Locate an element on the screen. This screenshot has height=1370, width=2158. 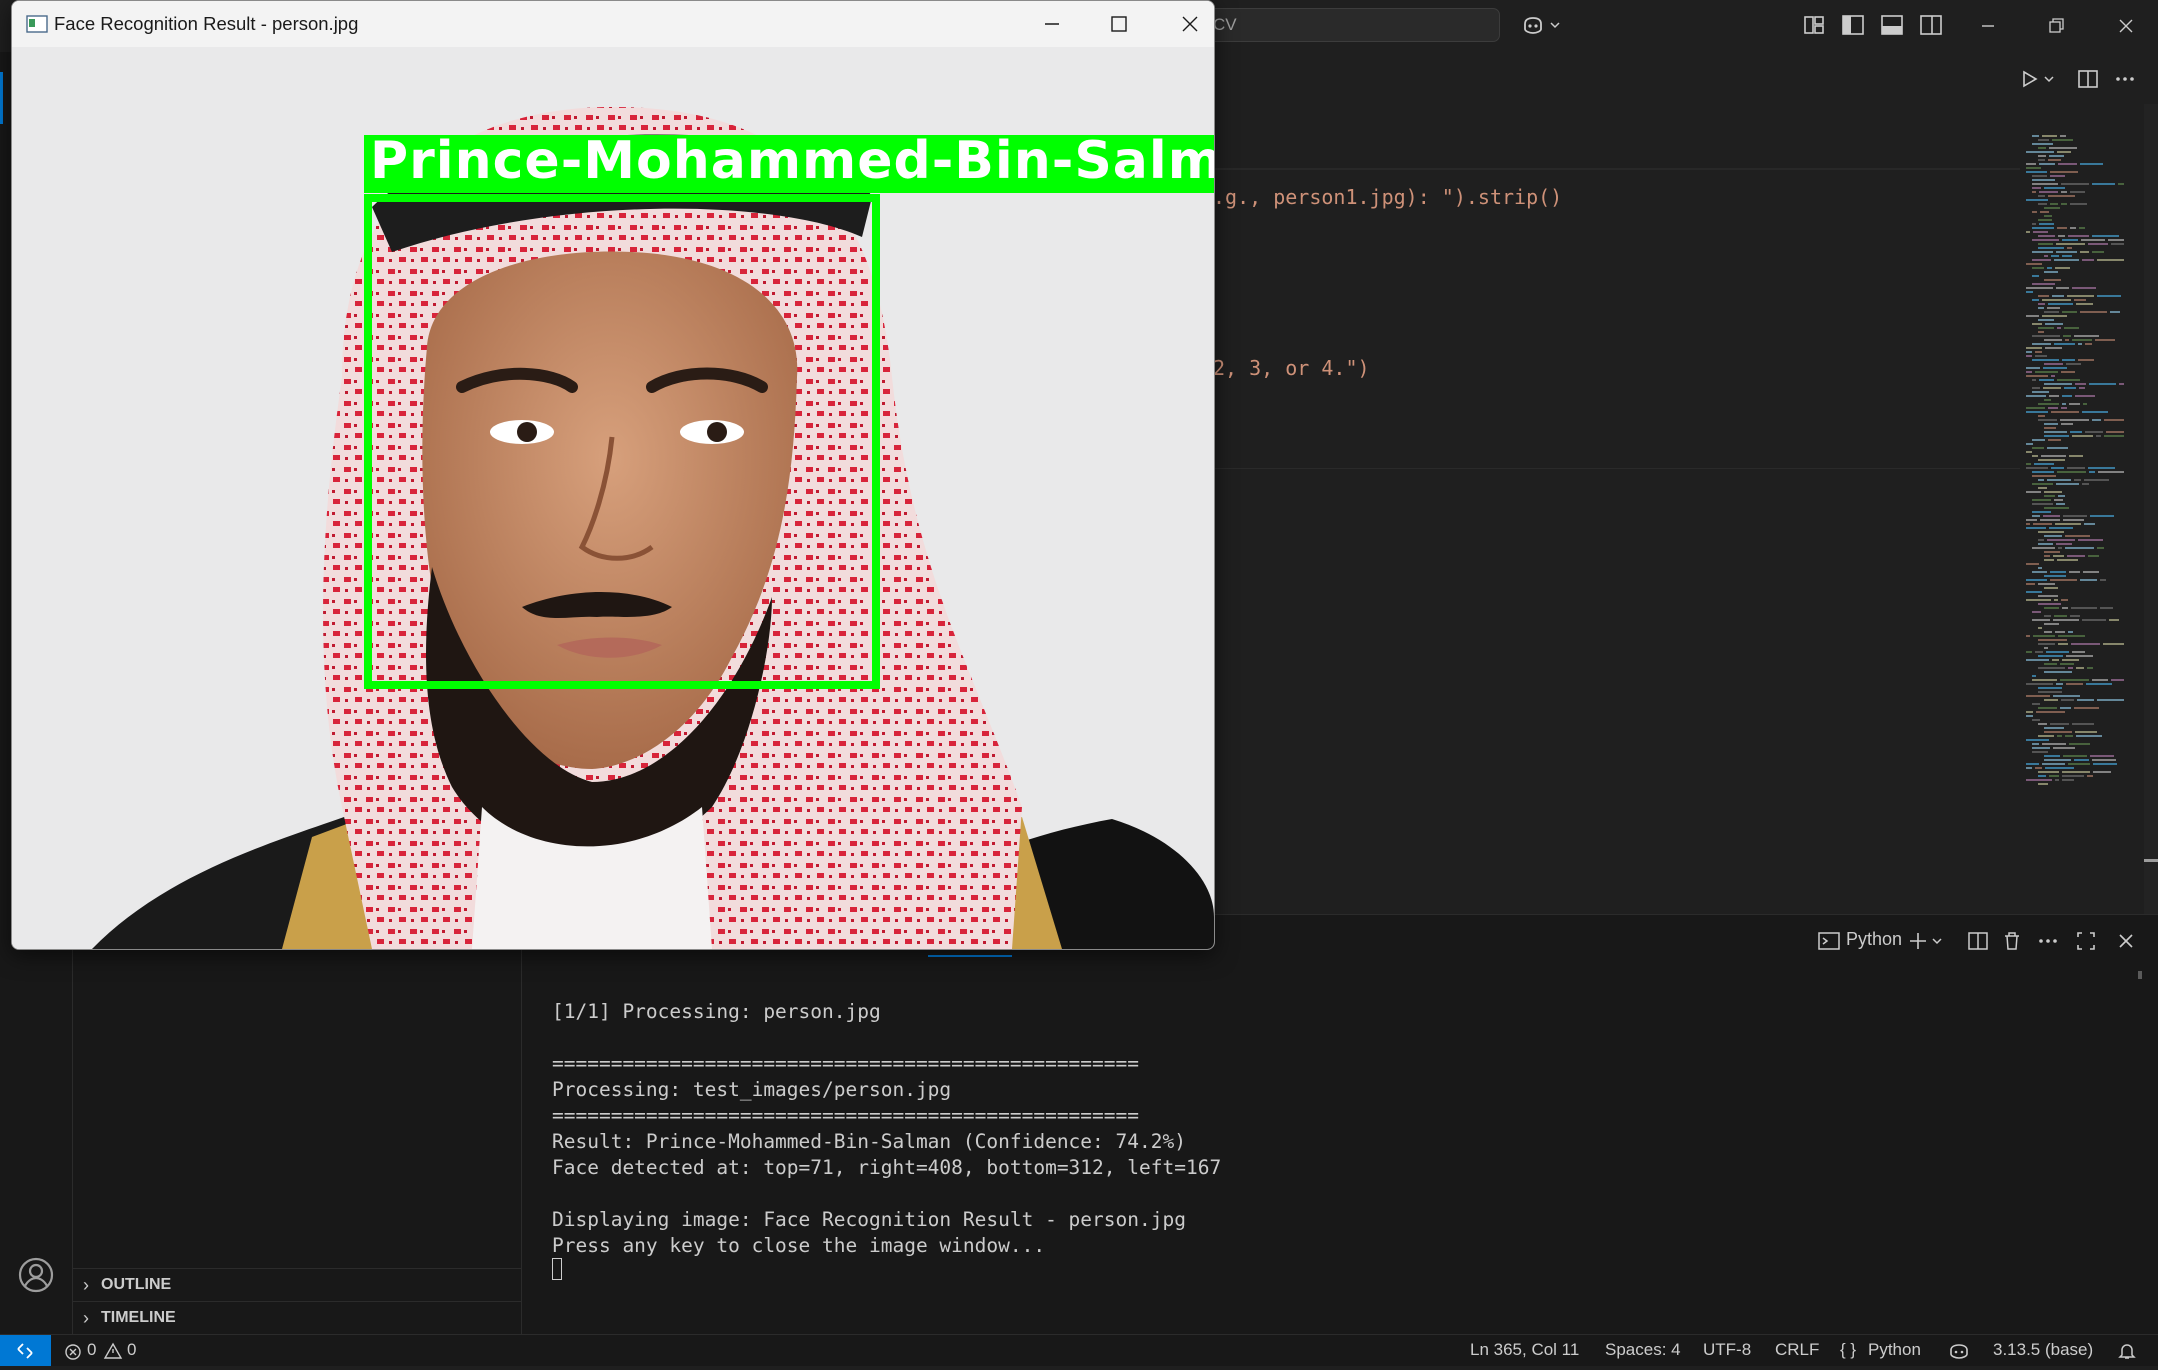
remote-icon is located at coordinates (25, 1351).